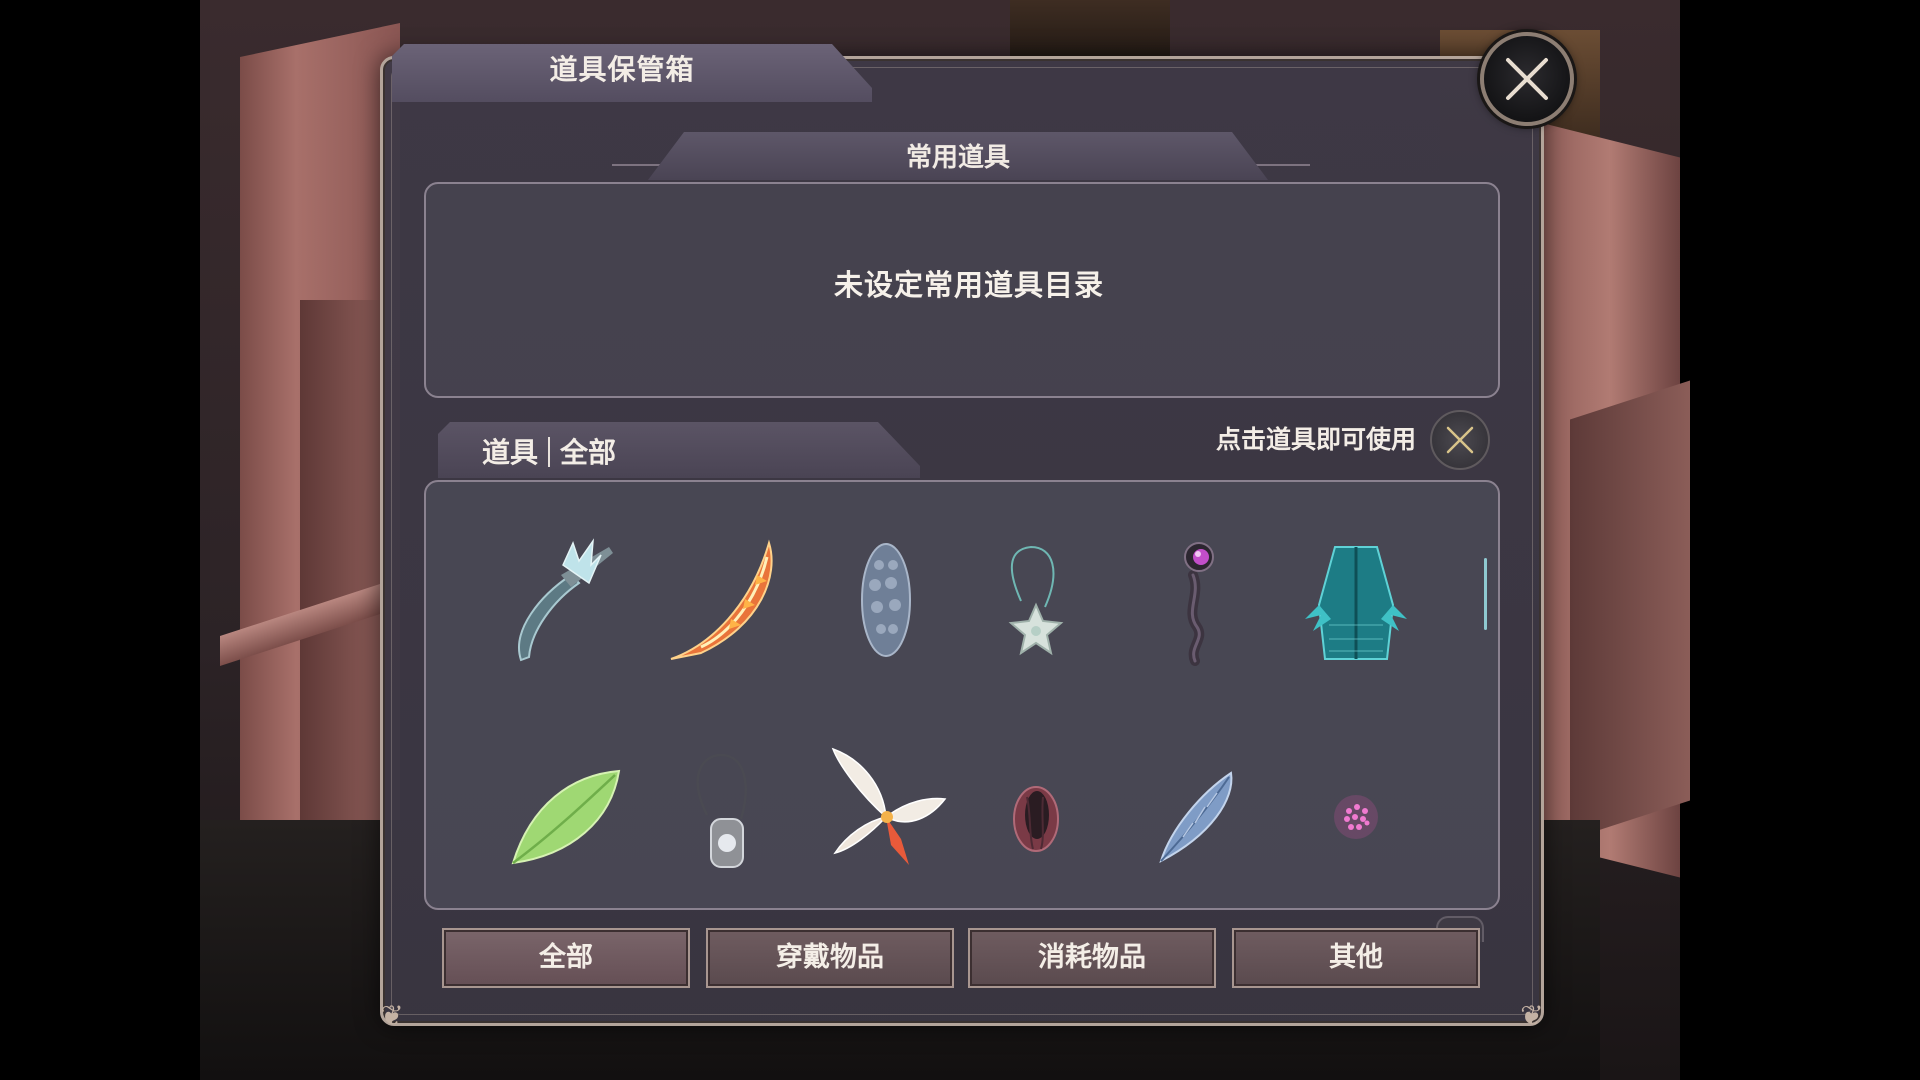  What do you see at coordinates (1199, 604) in the screenshot?
I see `orb-staff-icon` at bounding box center [1199, 604].